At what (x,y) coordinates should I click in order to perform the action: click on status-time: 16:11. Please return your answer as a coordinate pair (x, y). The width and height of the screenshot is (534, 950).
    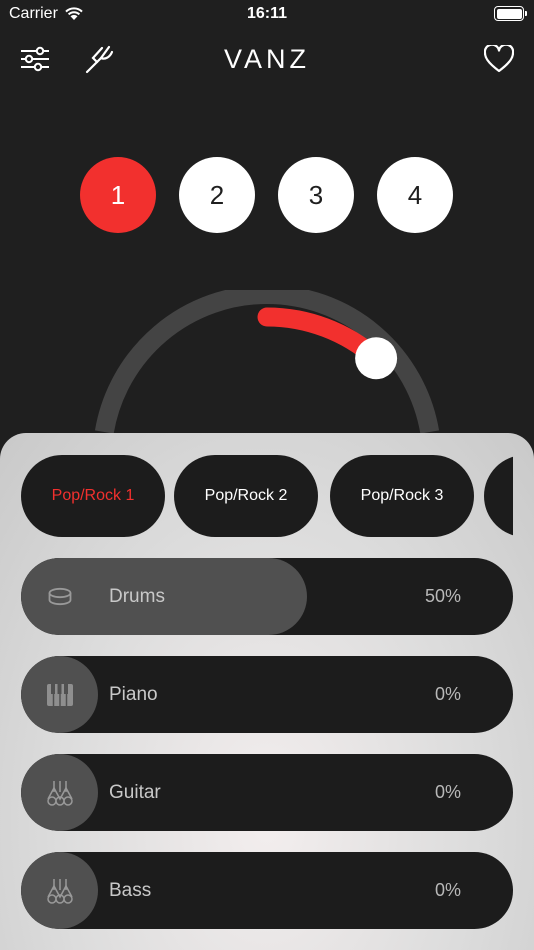
    Looking at the image, I should click on (267, 13).